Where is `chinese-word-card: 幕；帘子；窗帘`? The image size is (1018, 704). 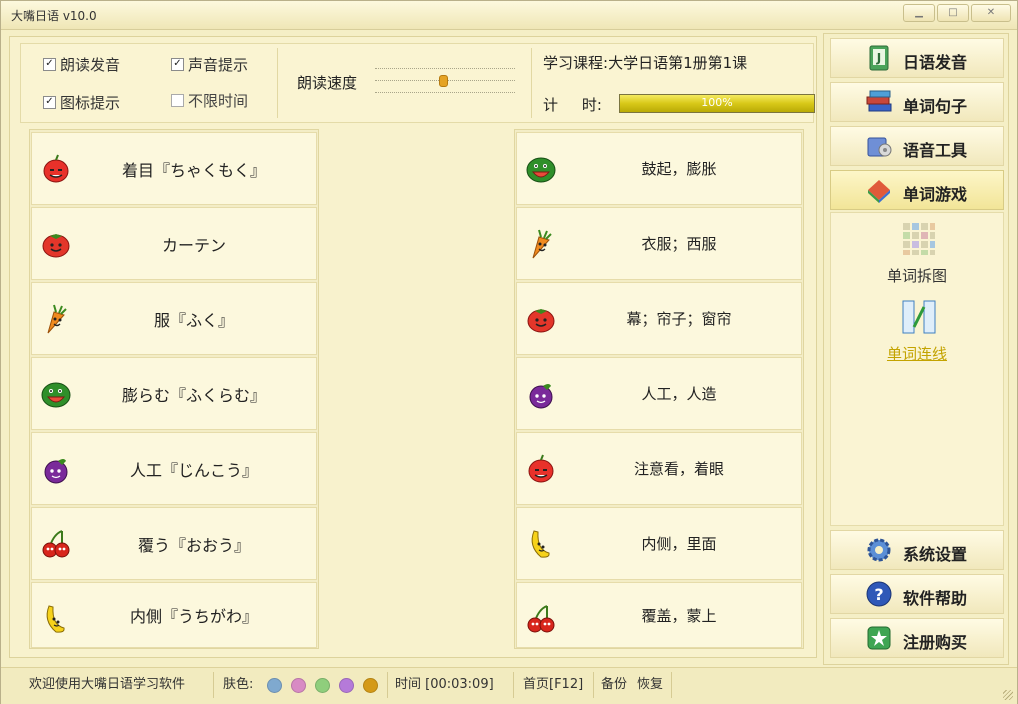 chinese-word-card: 幕；帘子；窗帘 is located at coordinates (659, 318).